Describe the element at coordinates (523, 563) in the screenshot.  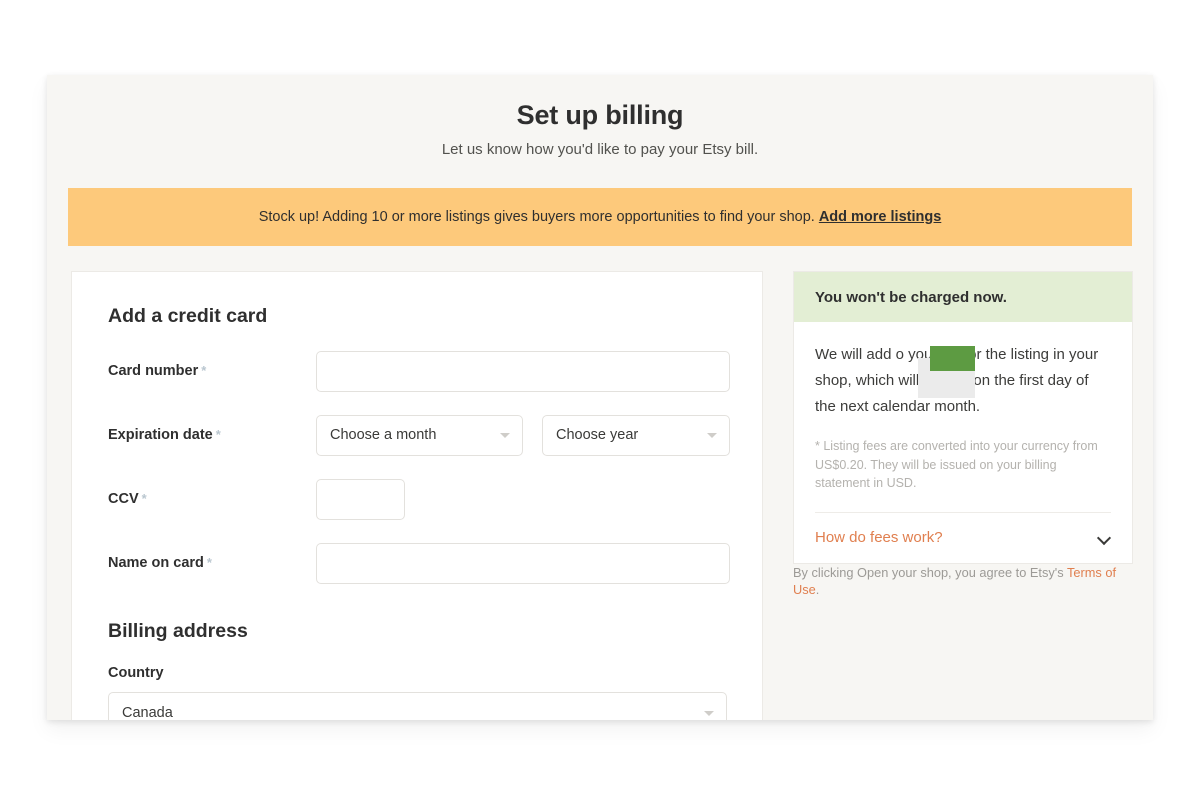
I see `name-on-card-input` at that location.